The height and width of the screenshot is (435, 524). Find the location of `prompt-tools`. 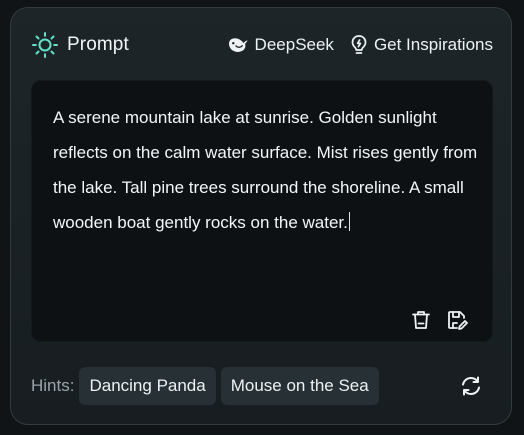

prompt-tools is located at coordinates (439, 320).